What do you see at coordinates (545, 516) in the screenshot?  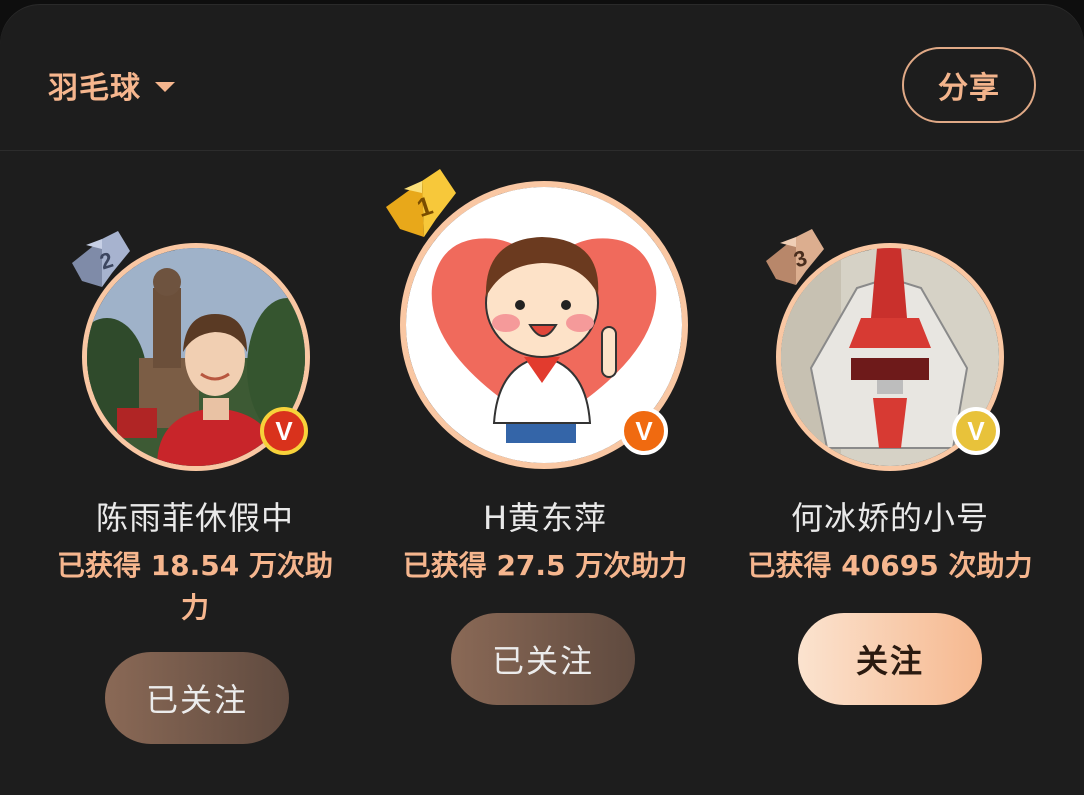 I see `user-name: H黄东萍` at bounding box center [545, 516].